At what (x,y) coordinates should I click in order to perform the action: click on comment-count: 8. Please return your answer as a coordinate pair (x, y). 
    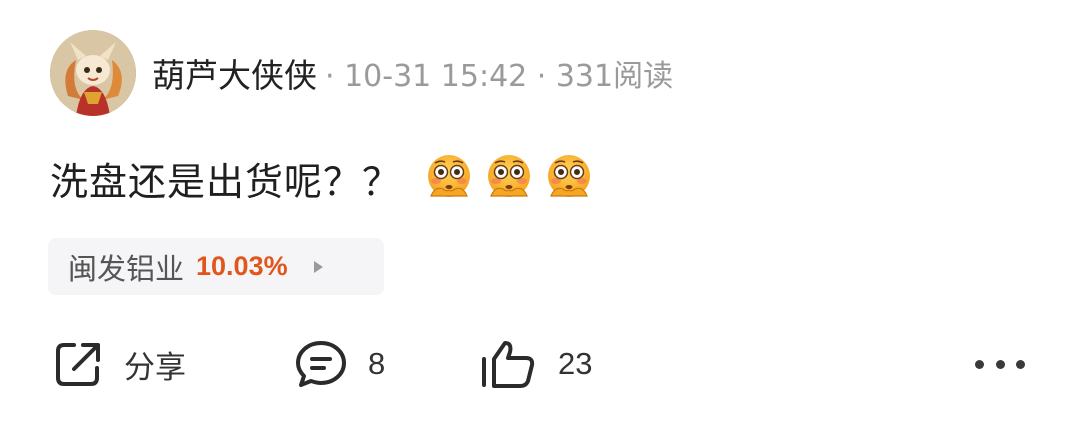
    Looking at the image, I should click on (377, 363).